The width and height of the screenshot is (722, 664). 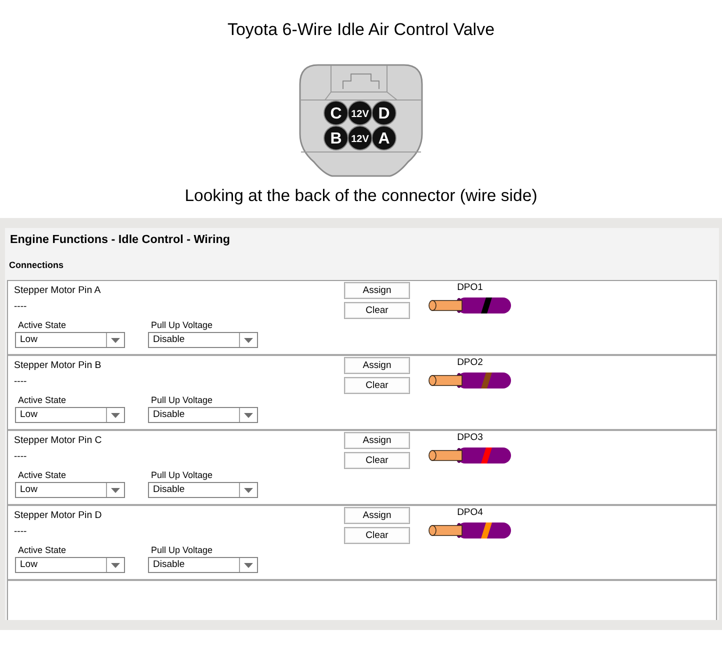 What do you see at coordinates (58, 516) in the screenshot?
I see `pin-name: Stepper Motor Pin D` at bounding box center [58, 516].